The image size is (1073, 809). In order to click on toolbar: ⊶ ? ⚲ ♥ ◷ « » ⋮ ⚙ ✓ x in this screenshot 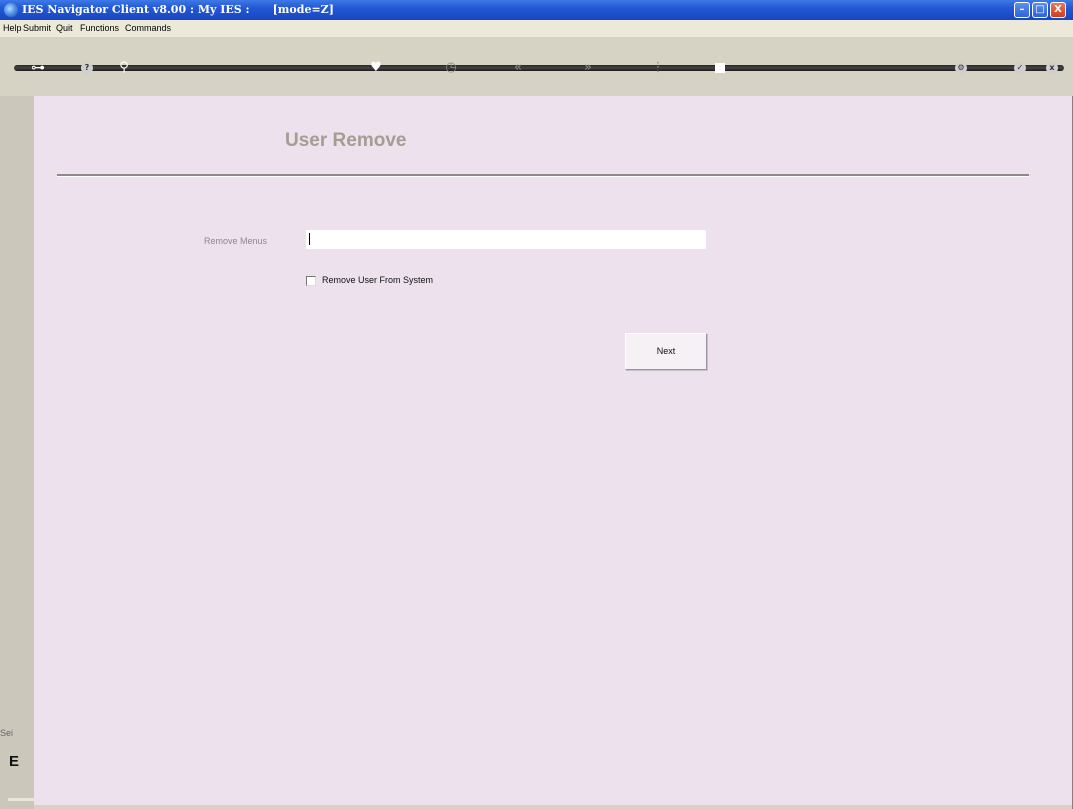, I will do `click(536, 66)`.